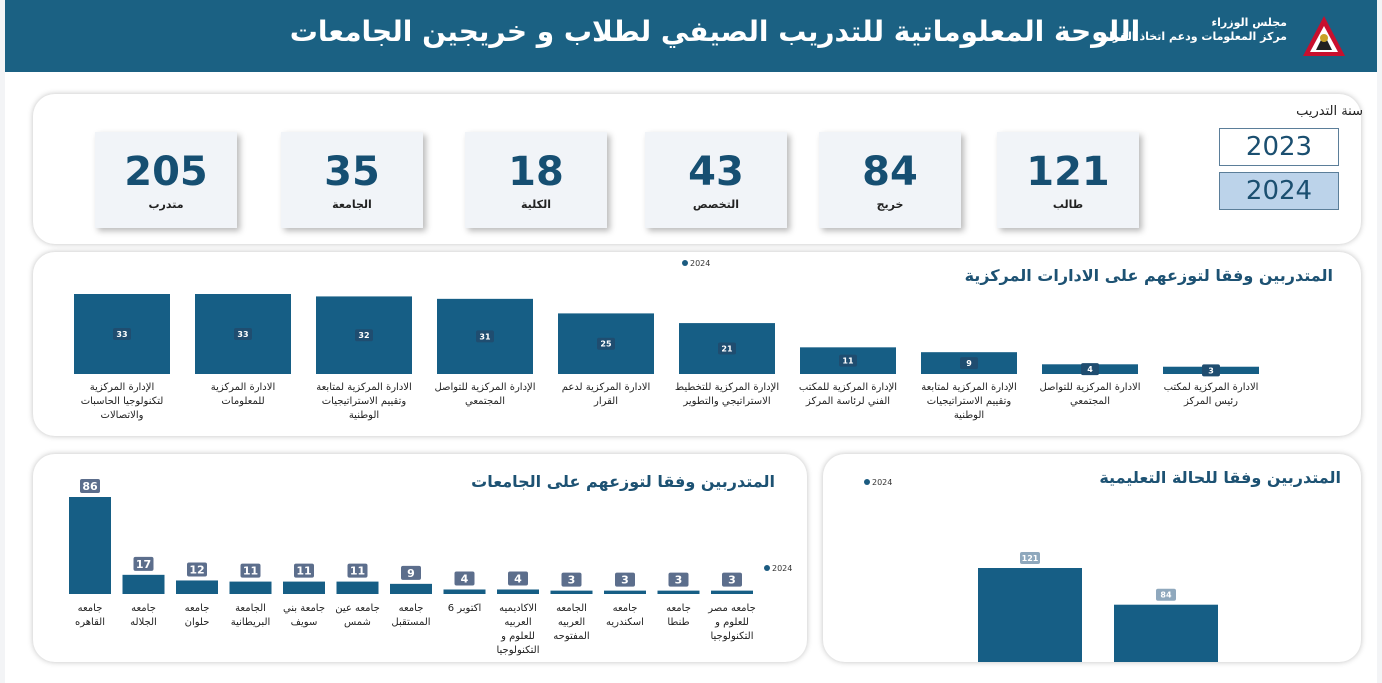 Image resolution: width=1382 pixels, height=683 pixels. What do you see at coordinates (485, 336) in the screenshot?
I see `data-label: 31` at bounding box center [485, 336].